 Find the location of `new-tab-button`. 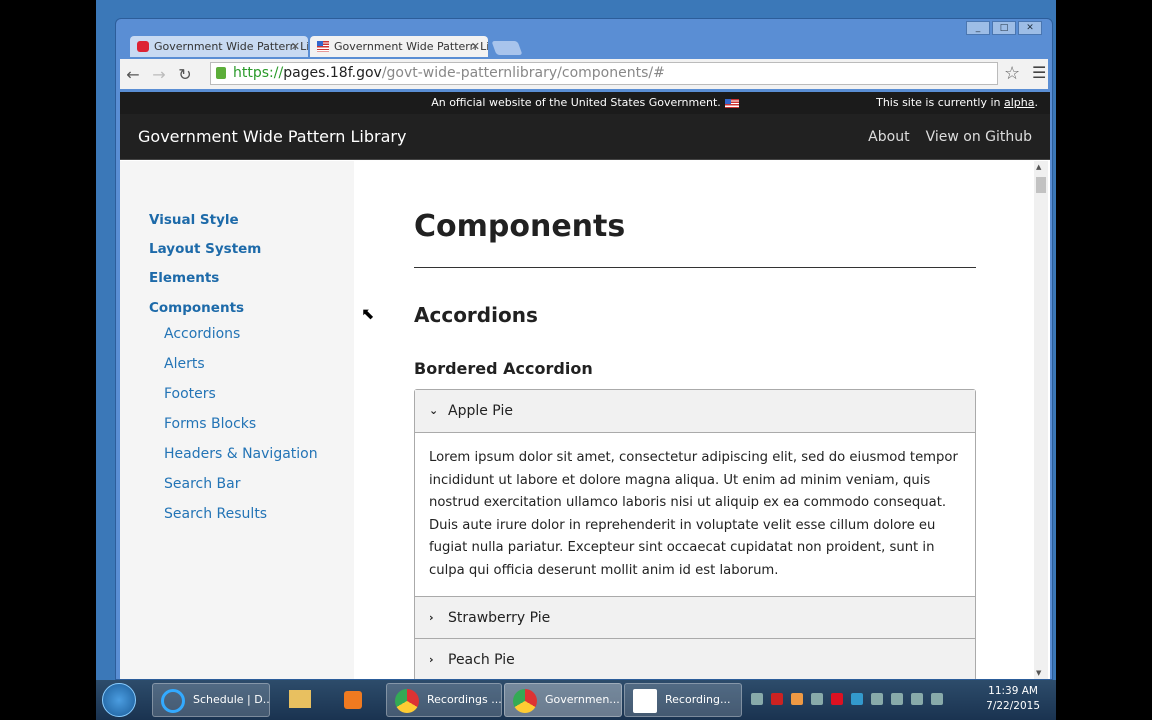

new-tab-button is located at coordinates (507, 48).